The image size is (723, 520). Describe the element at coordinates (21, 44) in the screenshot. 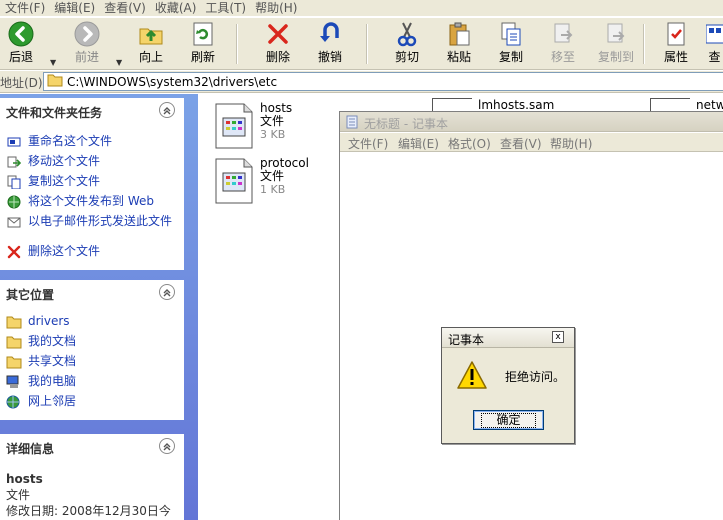

I see `back-button: 后退` at that location.